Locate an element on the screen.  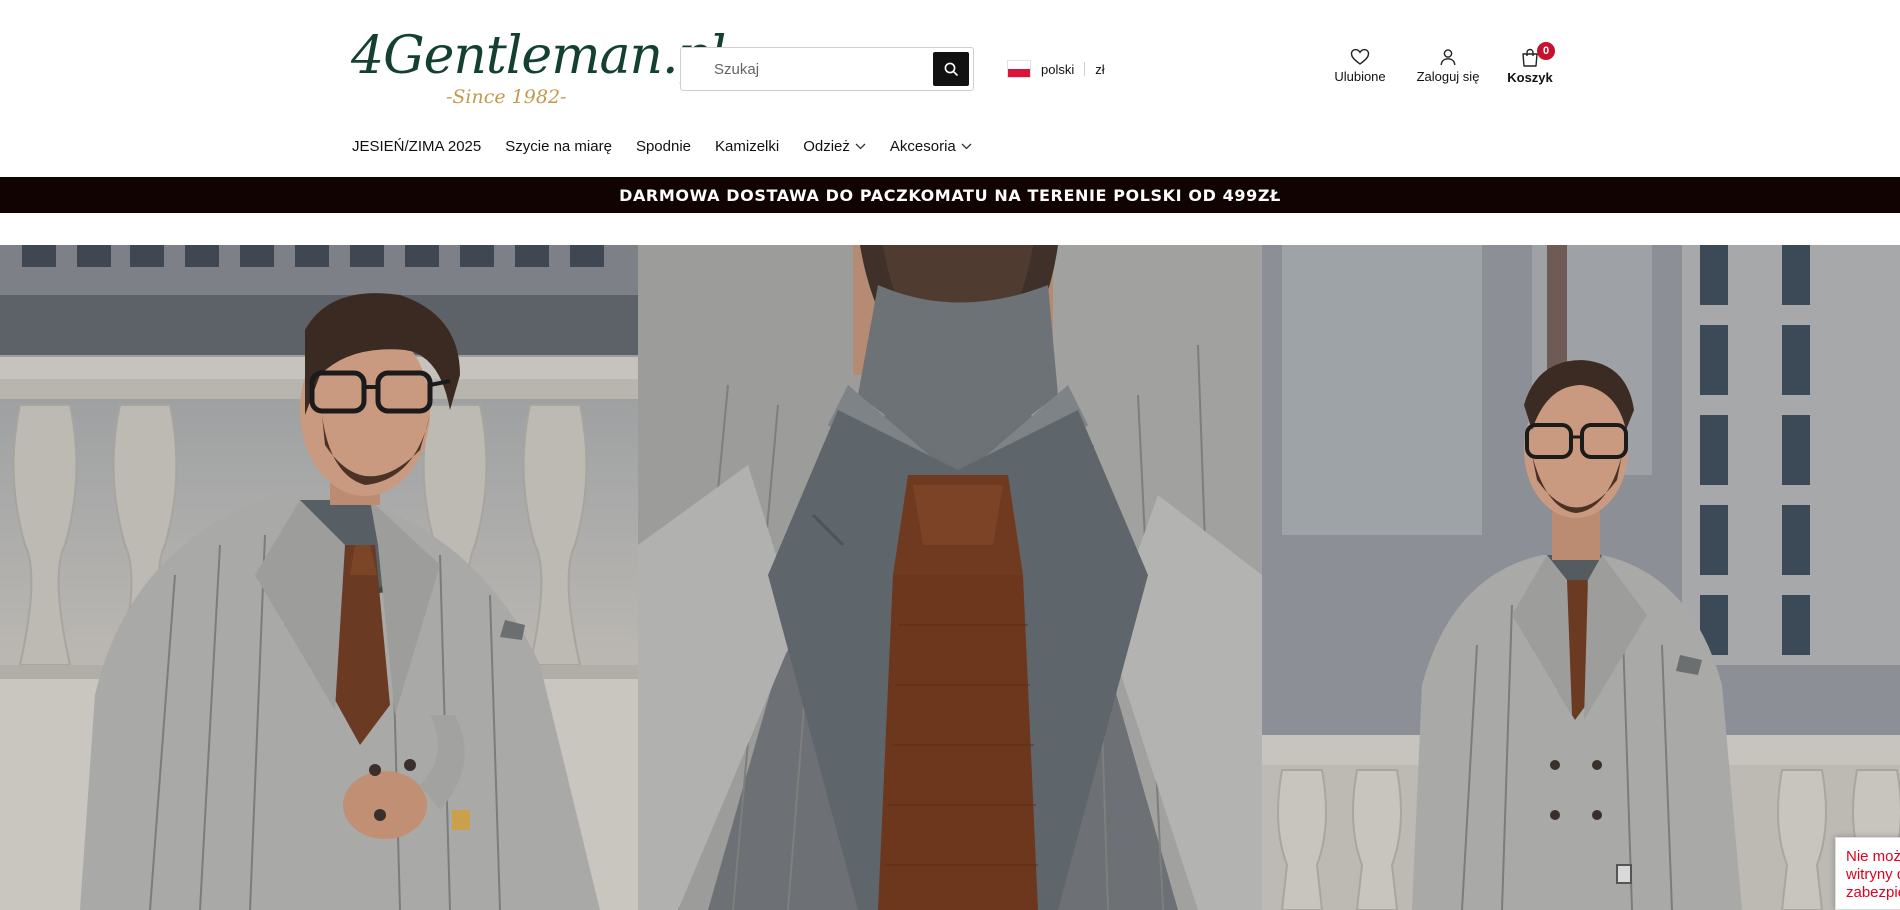
search-box is located at coordinates (827, 69).